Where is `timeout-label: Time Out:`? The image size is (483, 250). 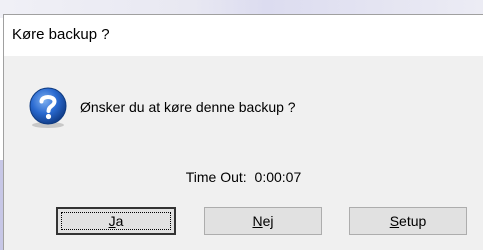 timeout-label: Time Out: is located at coordinates (216, 177).